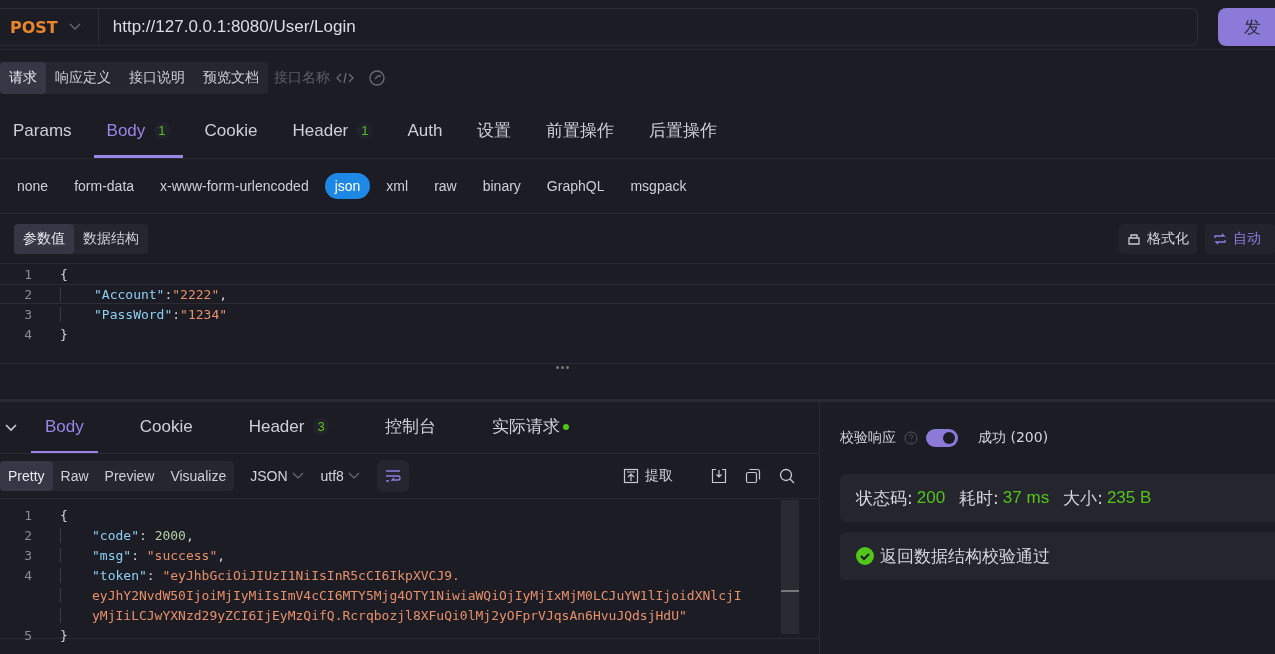 The height and width of the screenshot is (654, 1275). What do you see at coordinates (11, 427) in the screenshot?
I see `collapse-icon` at bounding box center [11, 427].